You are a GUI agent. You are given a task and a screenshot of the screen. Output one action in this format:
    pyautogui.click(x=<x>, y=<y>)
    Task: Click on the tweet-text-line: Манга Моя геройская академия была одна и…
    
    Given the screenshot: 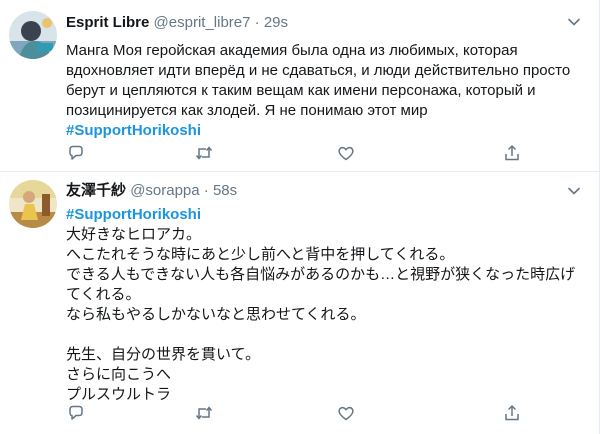 What is the action you would take?
    pyautogui.click(x=292, y=50)
    